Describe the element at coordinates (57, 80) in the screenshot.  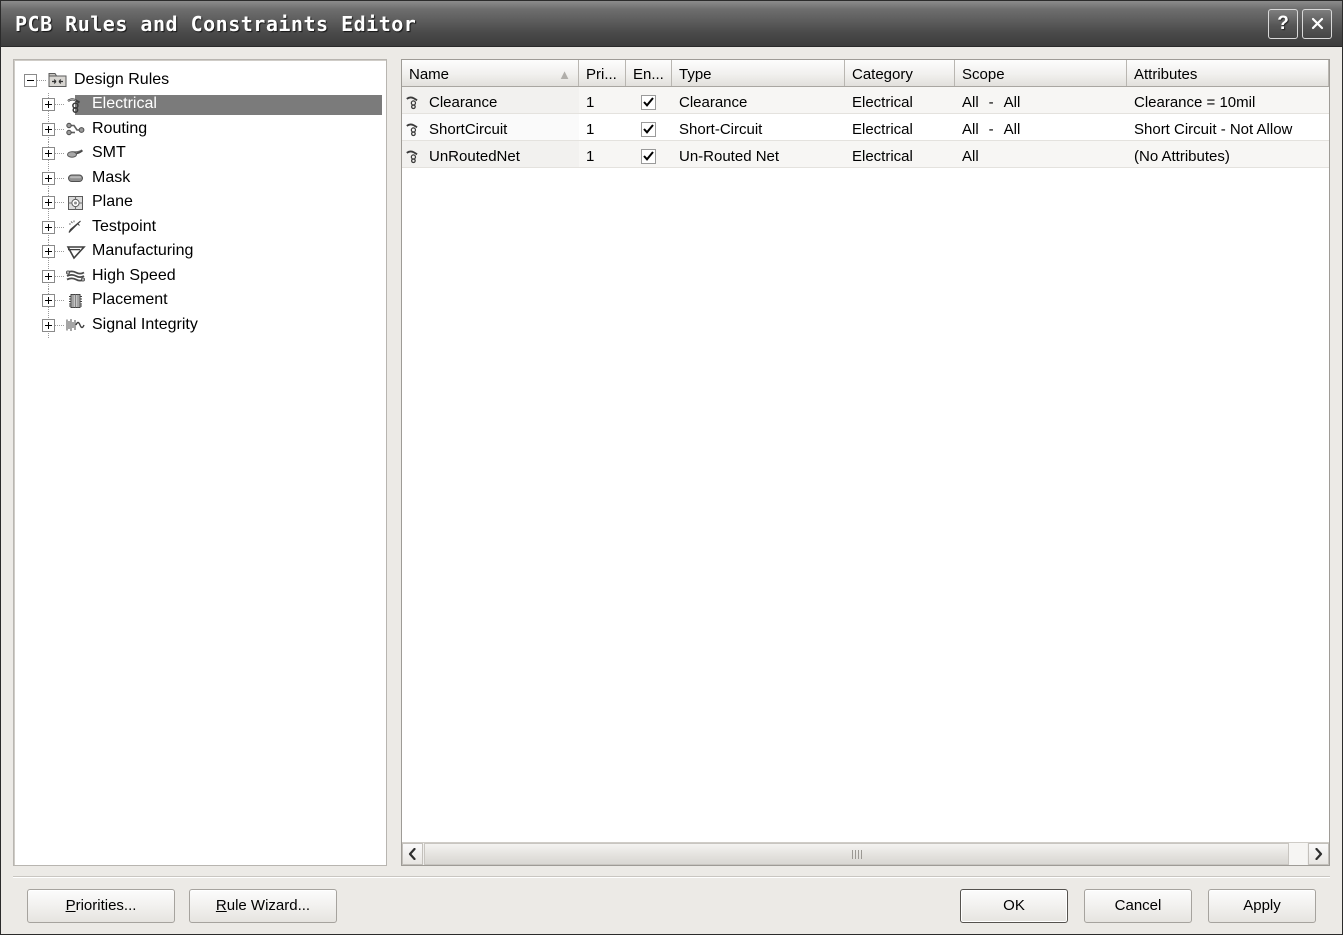
I see `design-rules-folder-icon` at that location.